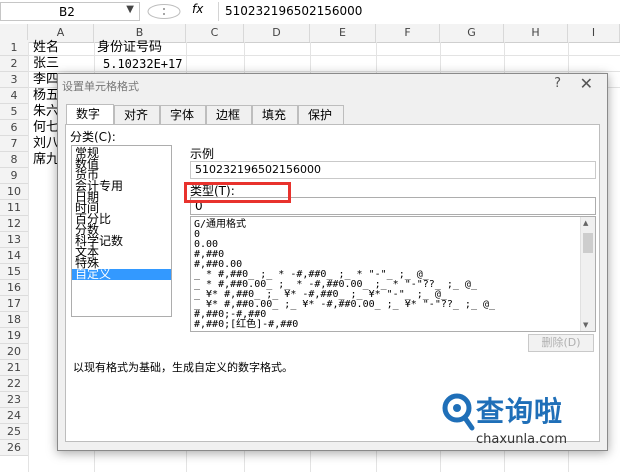  Describe the element at coordinates (275, 114) in the screenshot. I see `tab-fill: 填充` at that location.